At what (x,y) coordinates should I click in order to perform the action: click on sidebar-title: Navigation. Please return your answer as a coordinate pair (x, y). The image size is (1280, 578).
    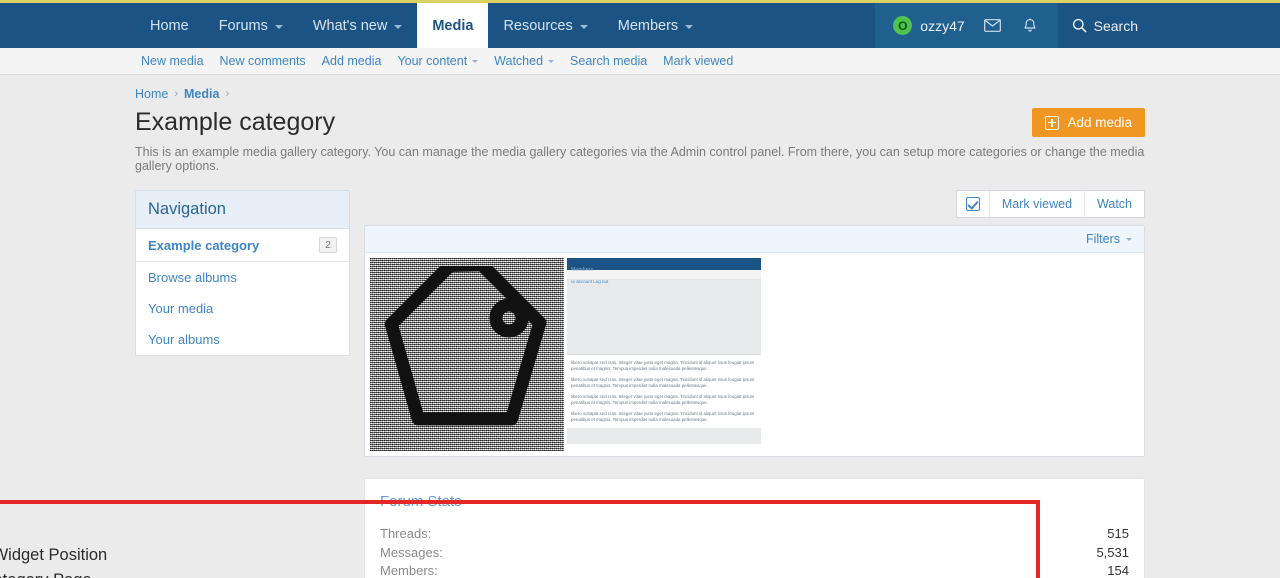
    Looking at the image, I should click on (242, 210).